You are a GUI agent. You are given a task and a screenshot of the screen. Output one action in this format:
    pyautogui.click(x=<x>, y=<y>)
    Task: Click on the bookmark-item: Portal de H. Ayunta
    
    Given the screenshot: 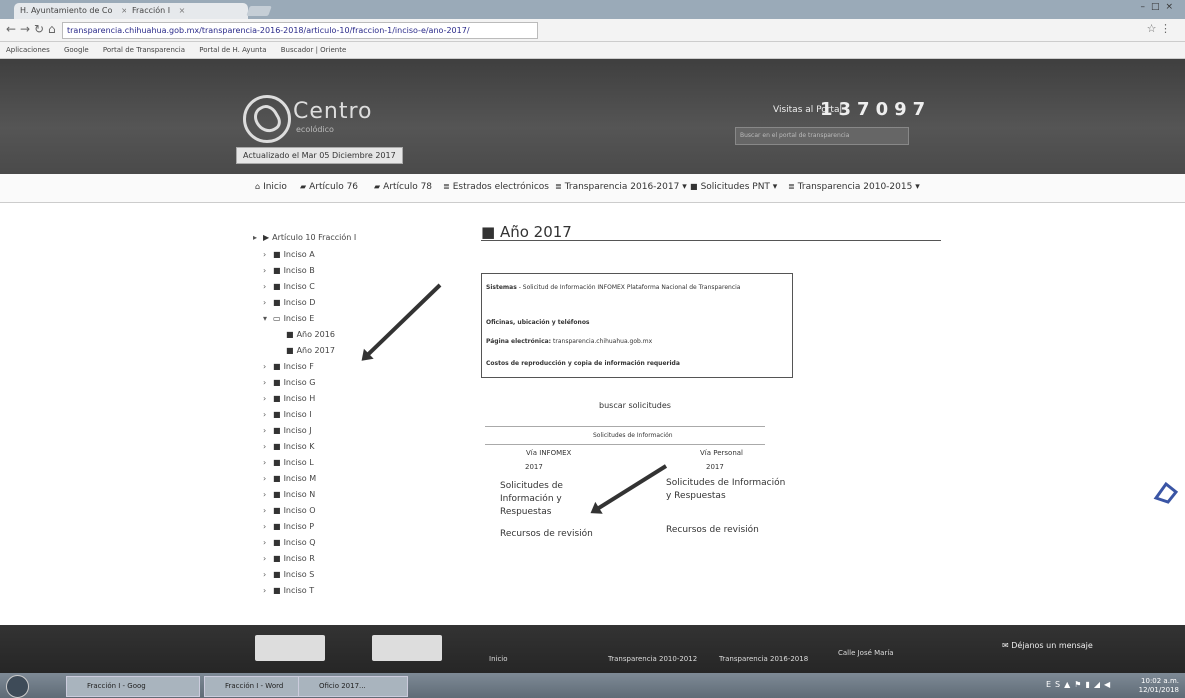 What is the action you would take?
    pyautogui.click(x=232, y=50)
    